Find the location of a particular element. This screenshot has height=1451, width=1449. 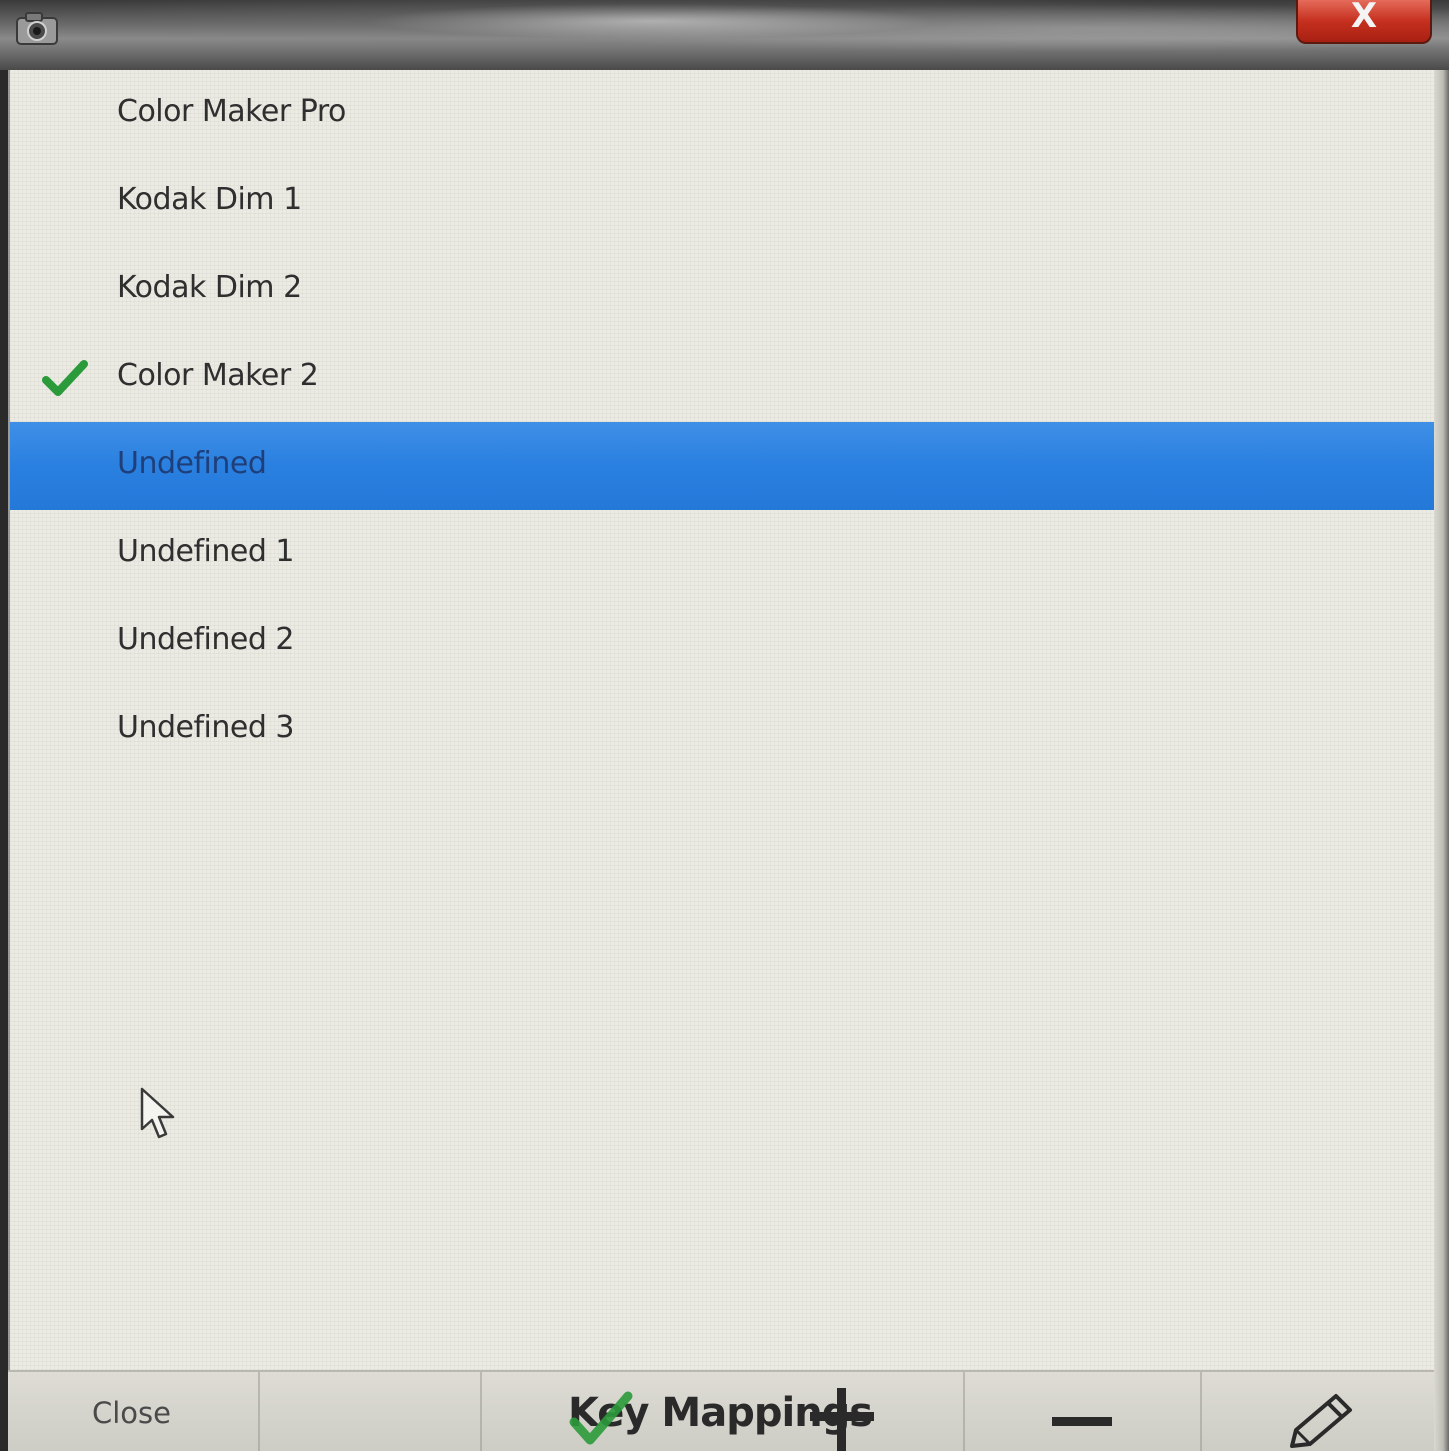

title-bar-background is located at coordinates (724, 35).